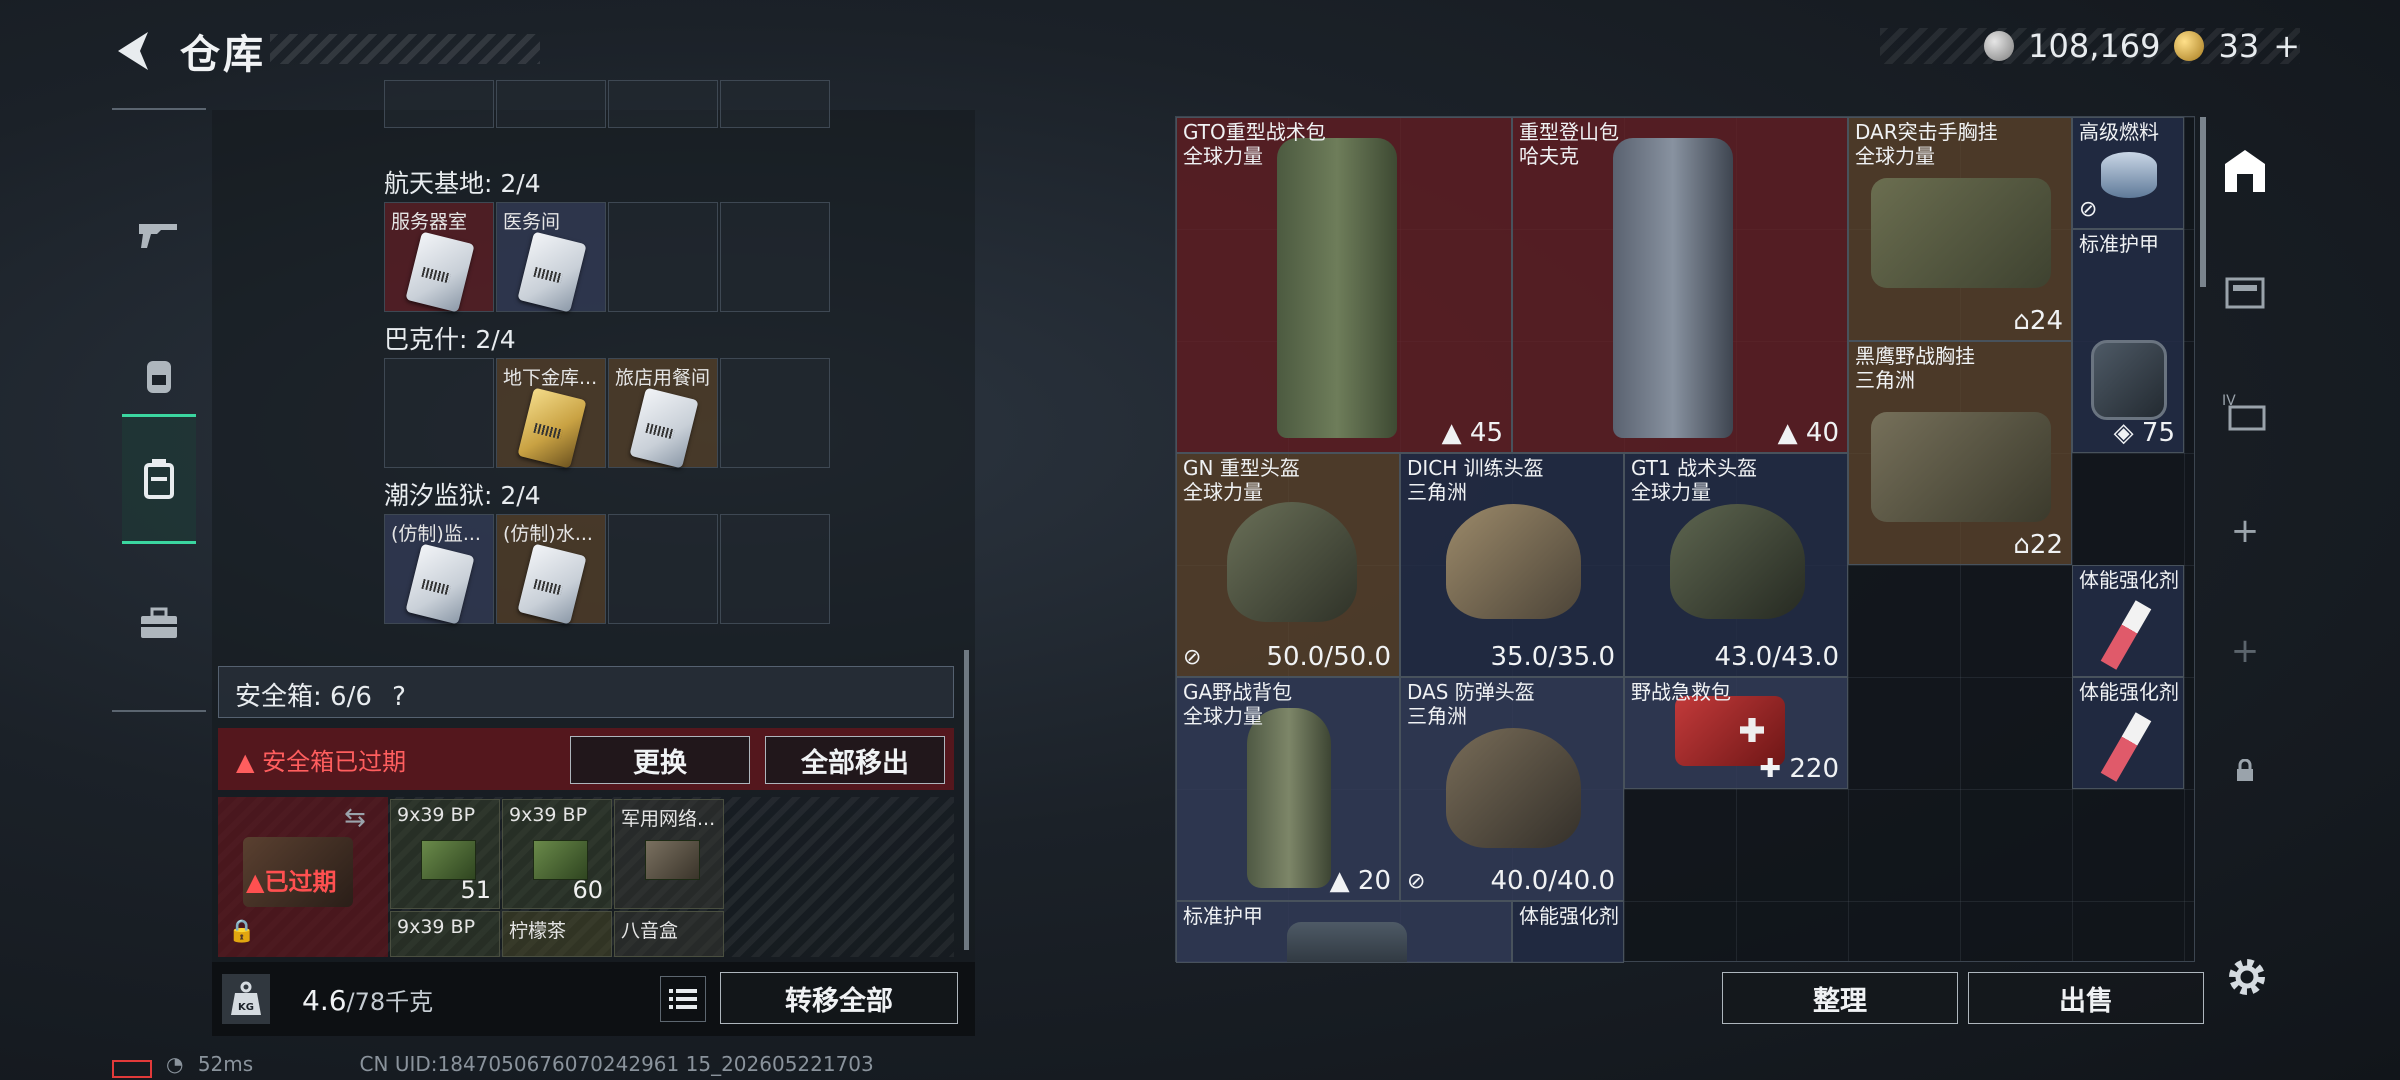 Image resolution: width=2400 pixels, height=1080 pixels. I want to click on stash-item: GN 重型头盔 全球力量 ⊘ 50.0/50.0, so click(1288, 565).